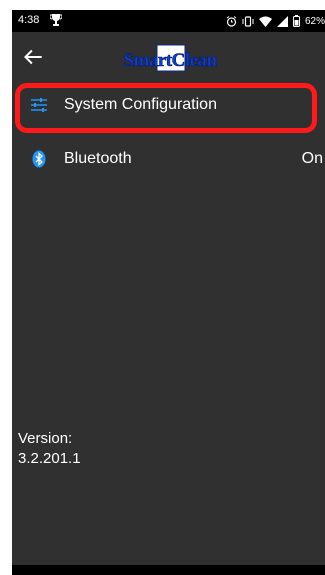 This screenshot has width=325, height=575. Describe the element at coordinates (39, 105) in the screenshot. I see `sliders-icon` at that location.